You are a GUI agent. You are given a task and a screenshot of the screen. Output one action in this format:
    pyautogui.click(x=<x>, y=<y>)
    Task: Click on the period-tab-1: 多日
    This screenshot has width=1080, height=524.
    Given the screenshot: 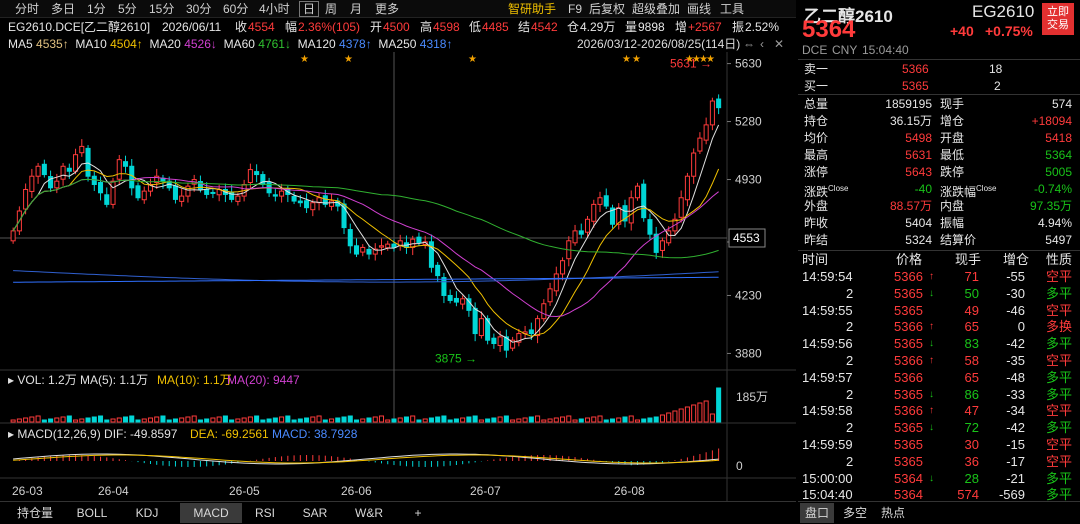 What is the action you would take?
    pyautogui.click(x=63, y=9)
    